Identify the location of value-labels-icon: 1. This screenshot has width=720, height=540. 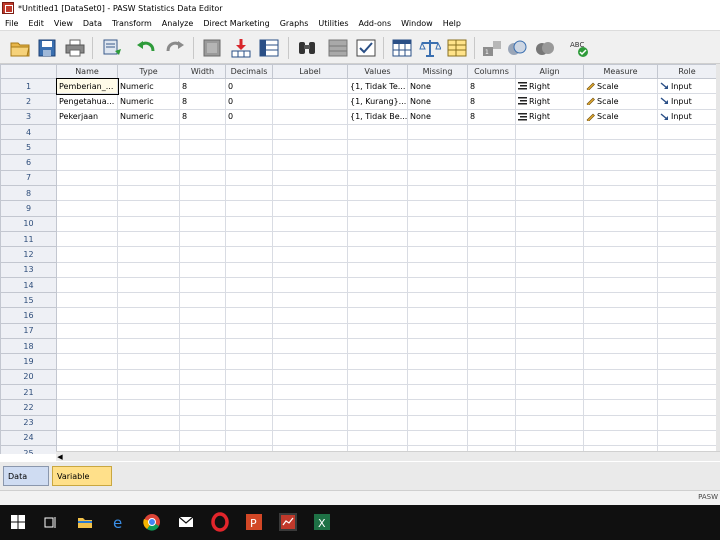
(492, 48).